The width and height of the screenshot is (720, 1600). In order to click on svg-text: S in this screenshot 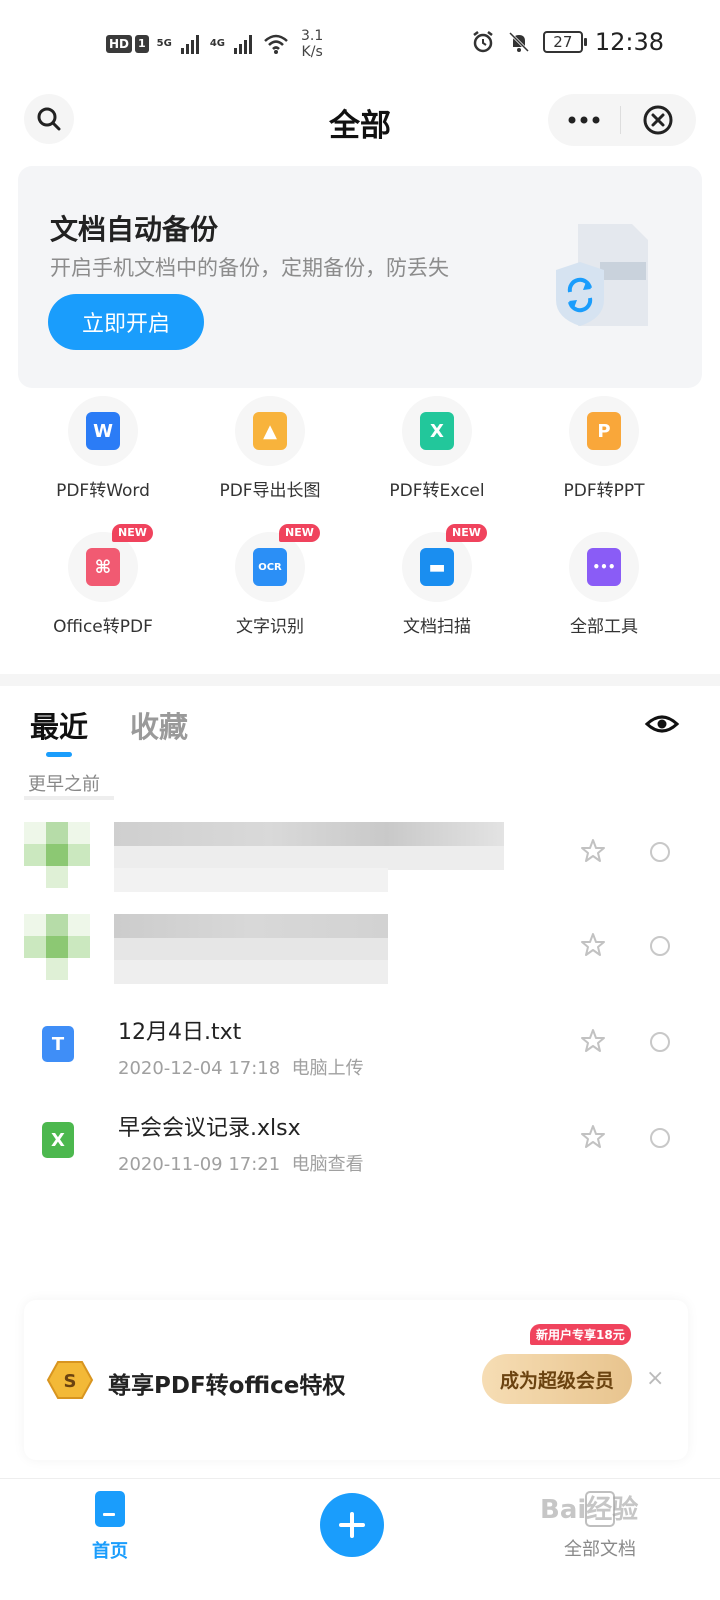, I will do `click(70, 1381)`.